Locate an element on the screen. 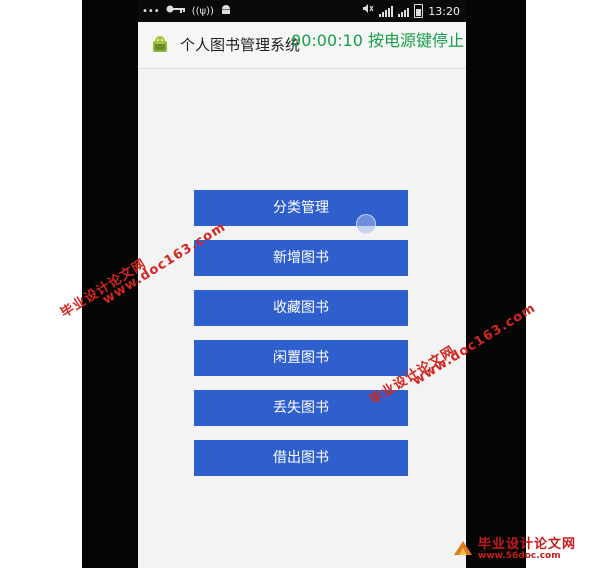  recording-overlay: 00:00:10 按电源键停止 is located at coordinates (377, 39).